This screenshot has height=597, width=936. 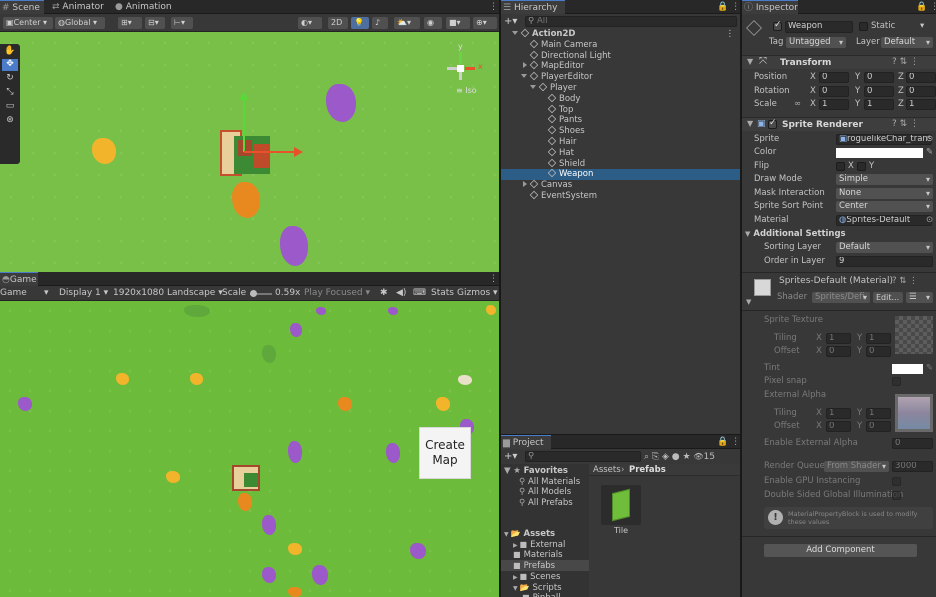 What do you see at coordinates (914, 413) in the screenshot?
I see `external-alpha-texture-slot` at bounding box center [914, 413].